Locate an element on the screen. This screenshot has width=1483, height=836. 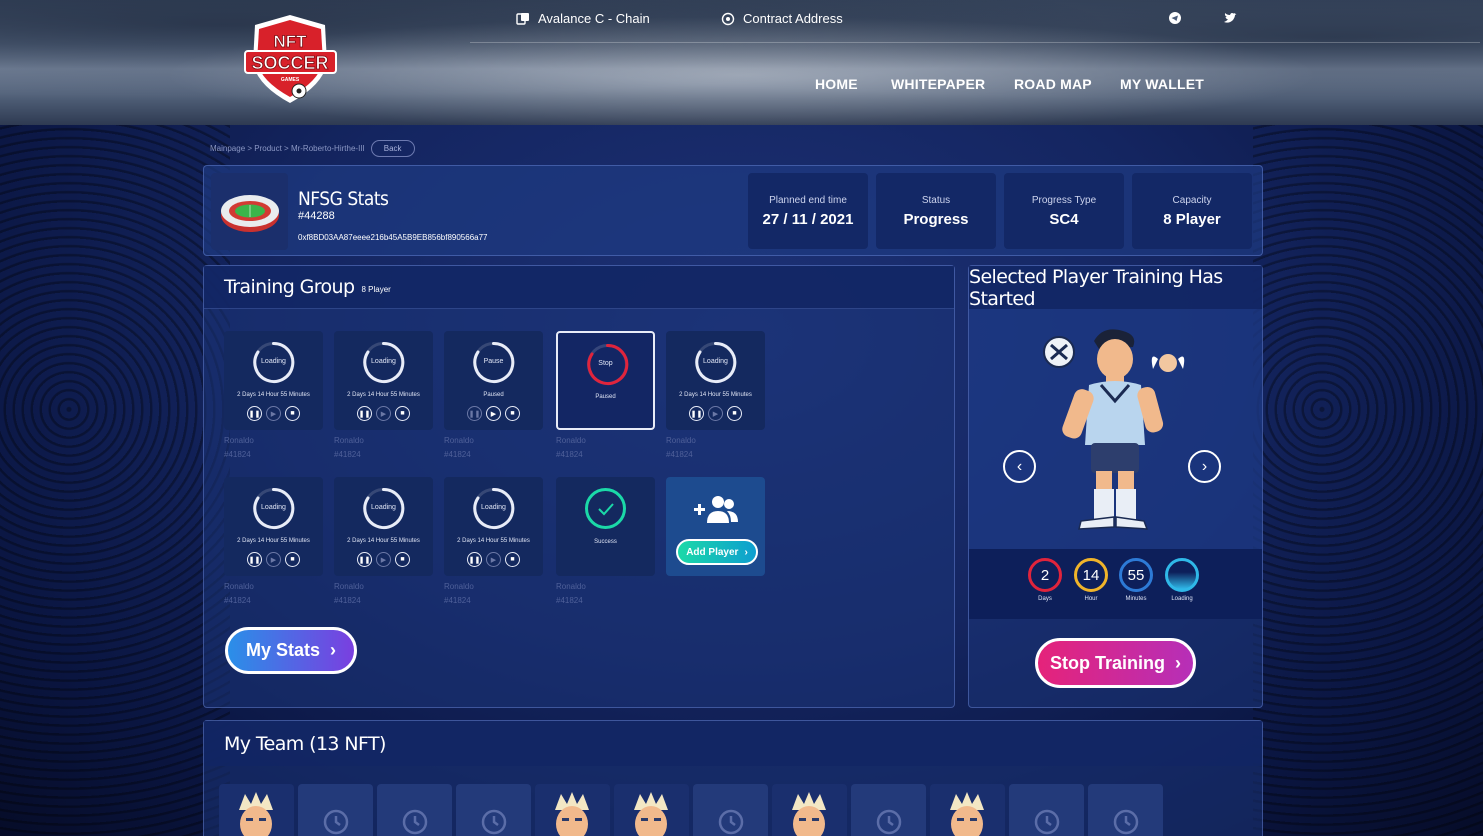
contract-address-link: Contract Address is located at coordinates (782, 18).